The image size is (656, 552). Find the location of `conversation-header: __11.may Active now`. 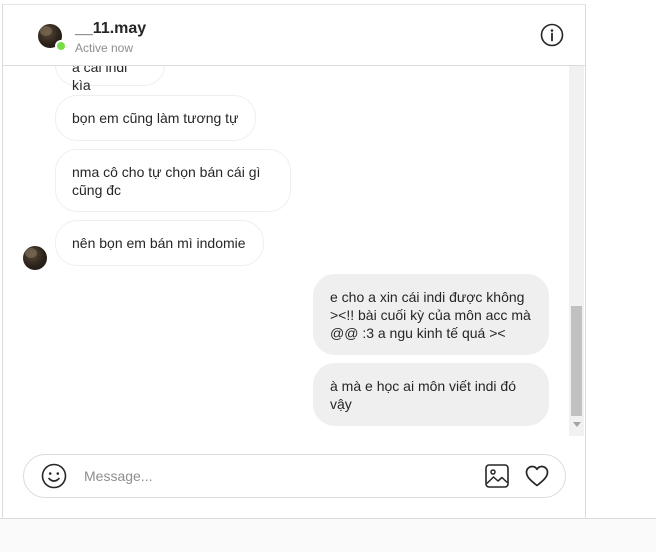

conversation-header: __11.may Active now is located at coordinates (294, 35).